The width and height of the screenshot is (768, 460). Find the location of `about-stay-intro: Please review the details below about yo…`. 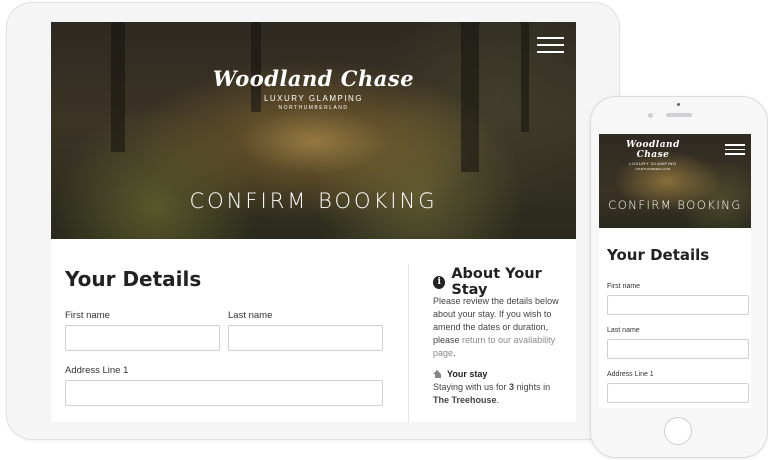

about-stay-intro: Please review the details below about yo… is located at coordinates (497, 327).